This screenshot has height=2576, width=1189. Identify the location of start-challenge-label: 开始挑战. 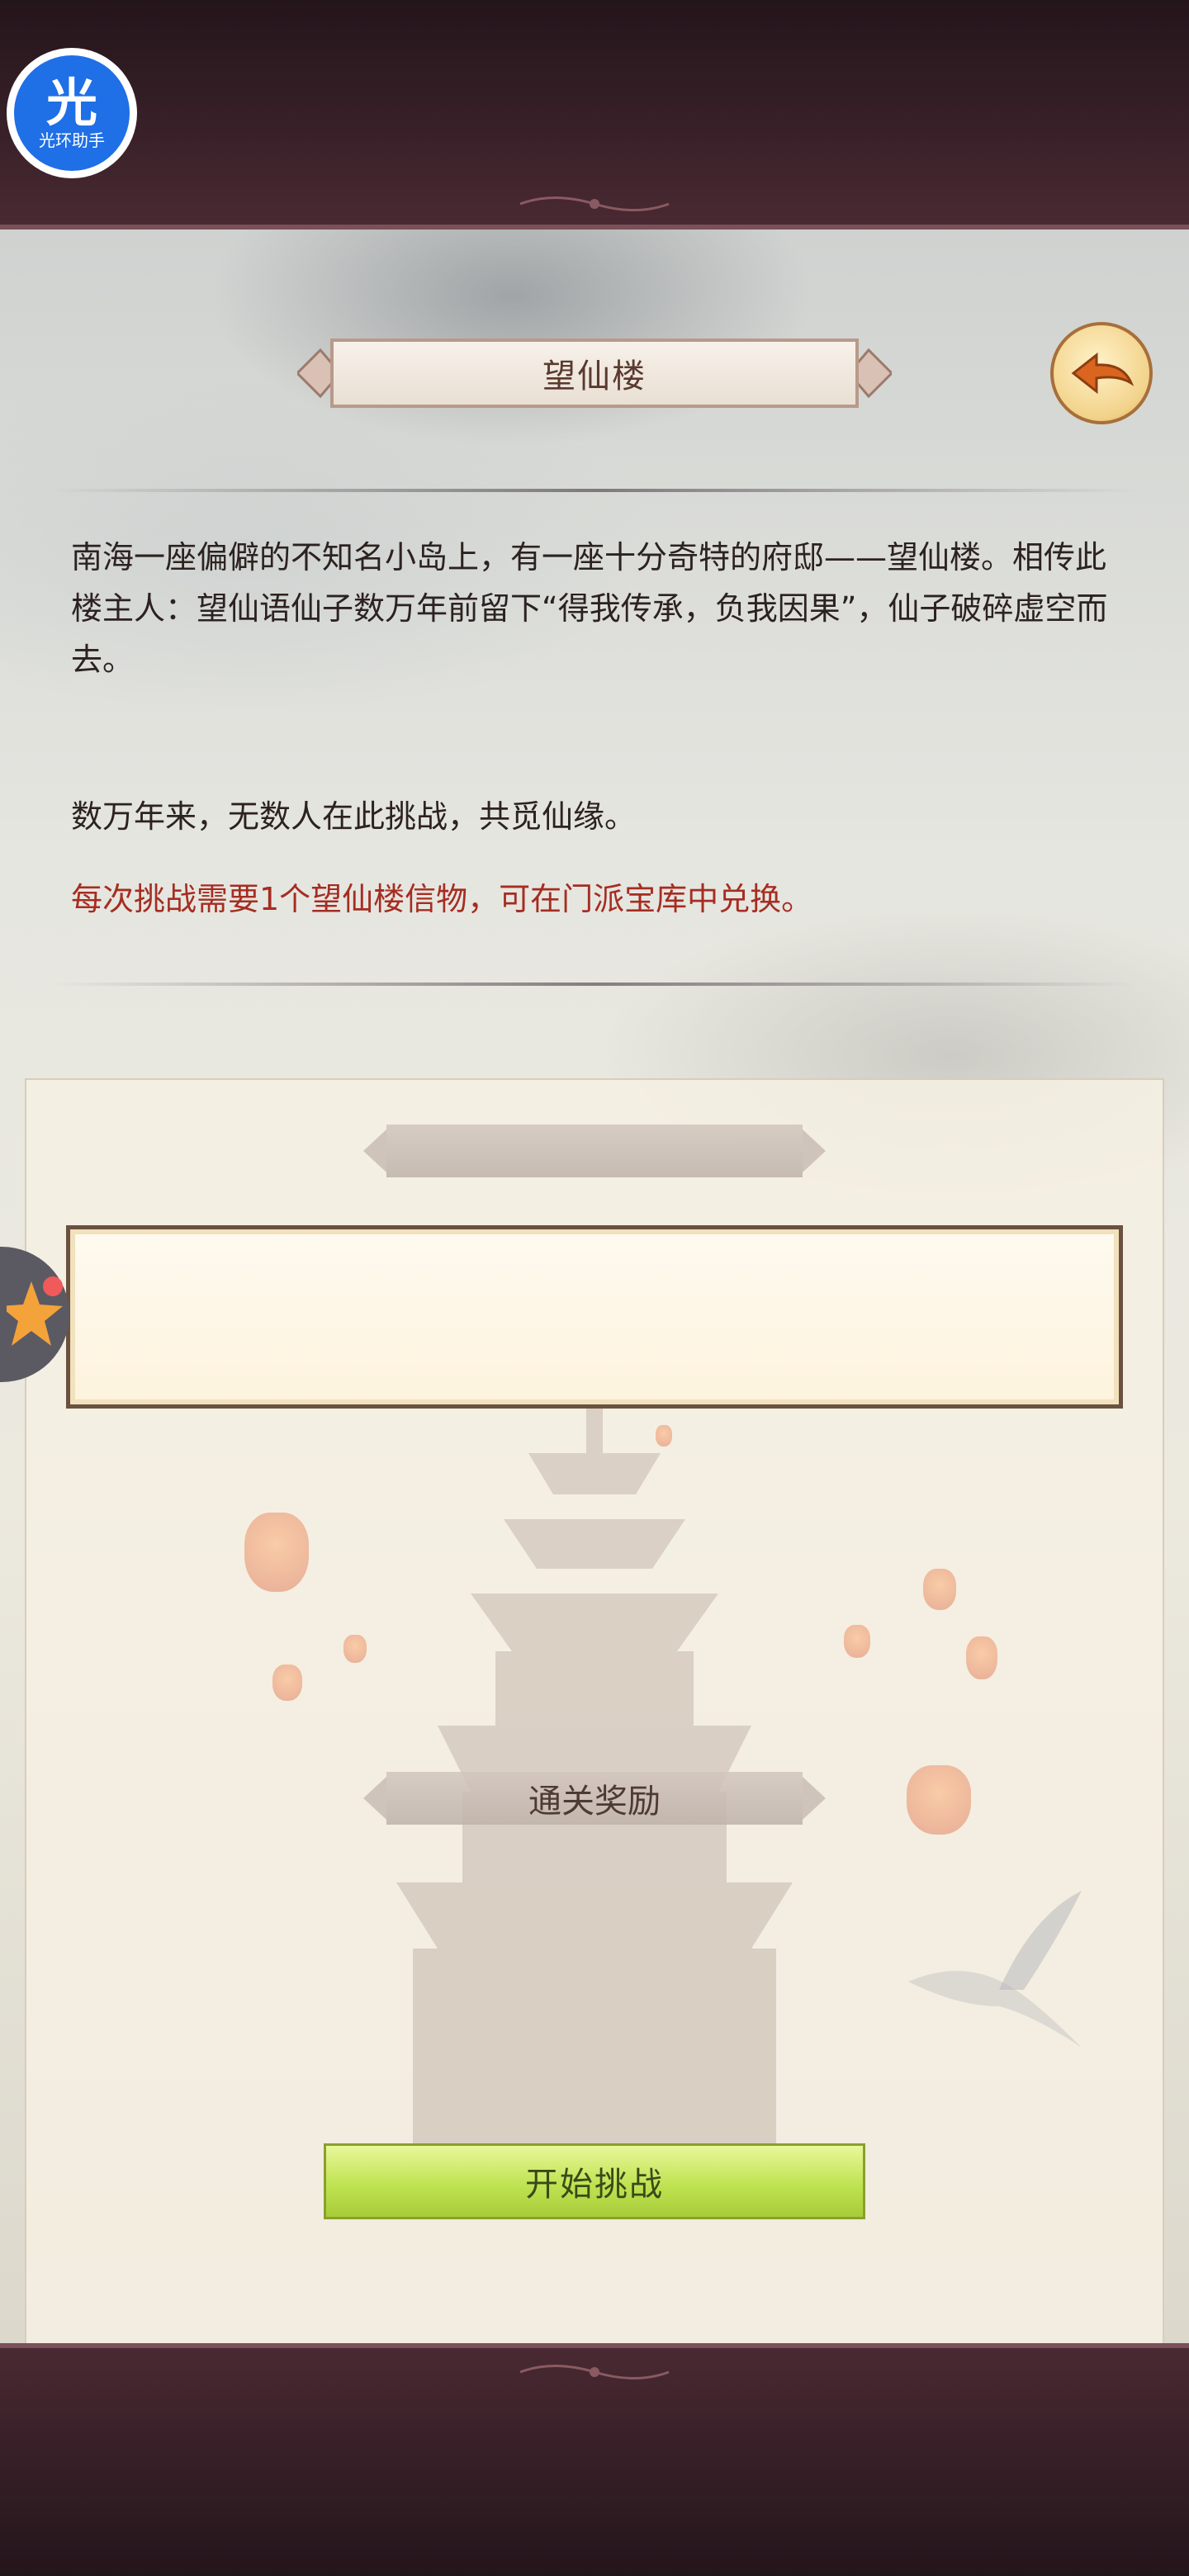
(594, 2185).